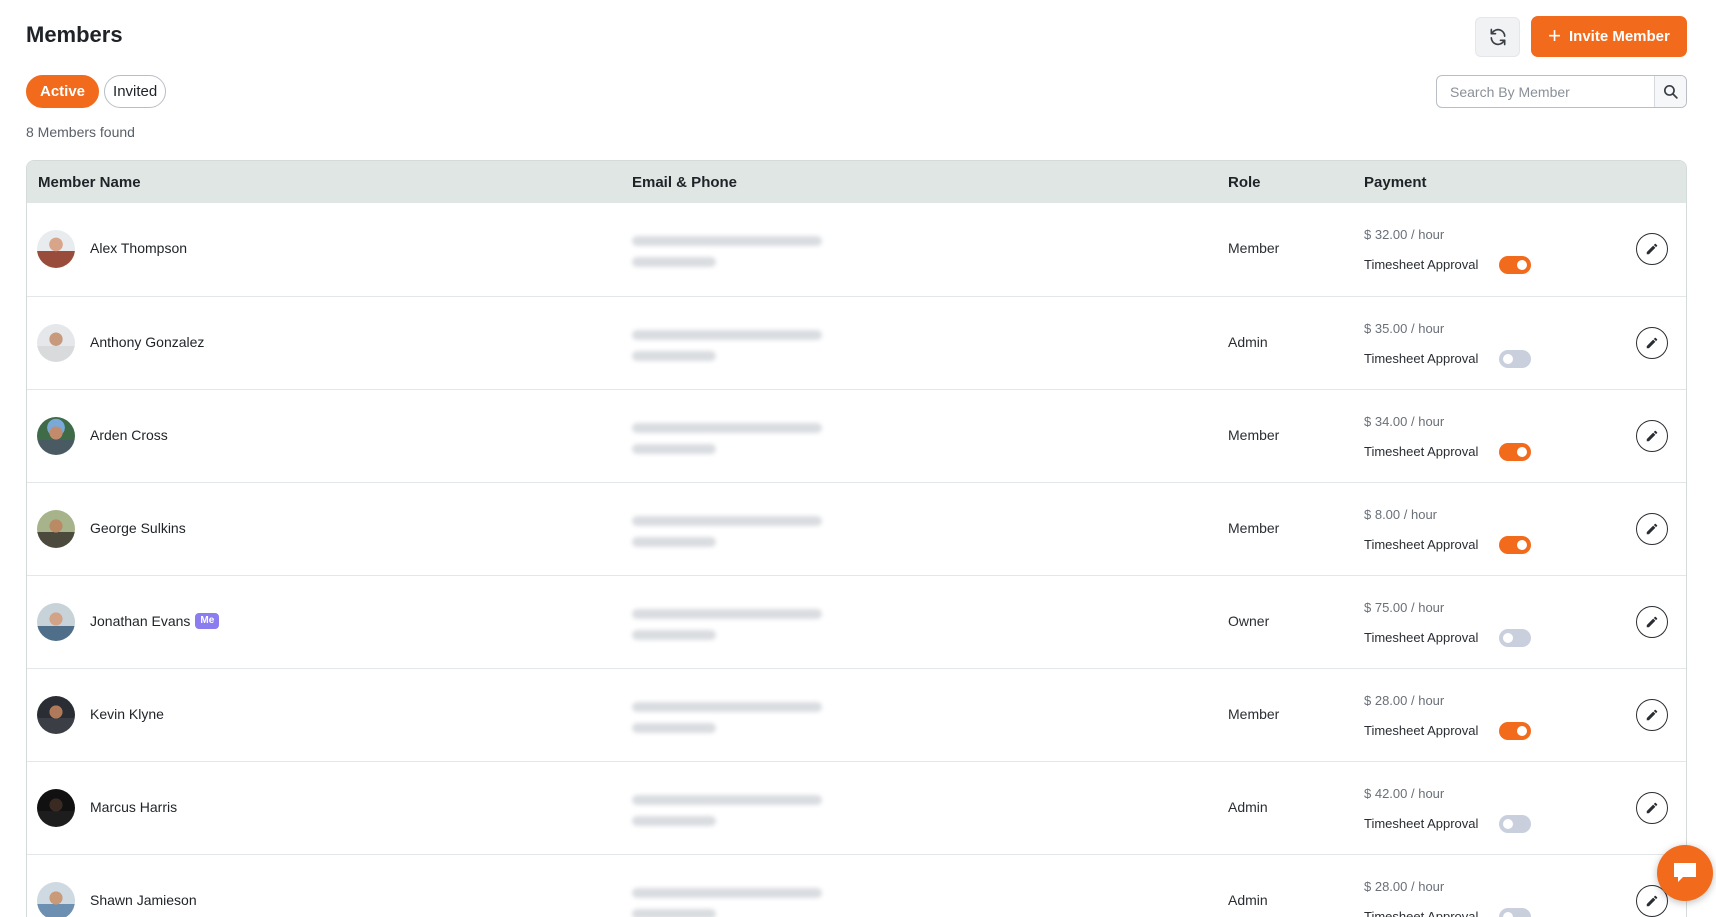  Describe the element at coordinates (1404, 328) in the screenshot. I see `hourly-rate: $ 35.00 / hour` at that location.